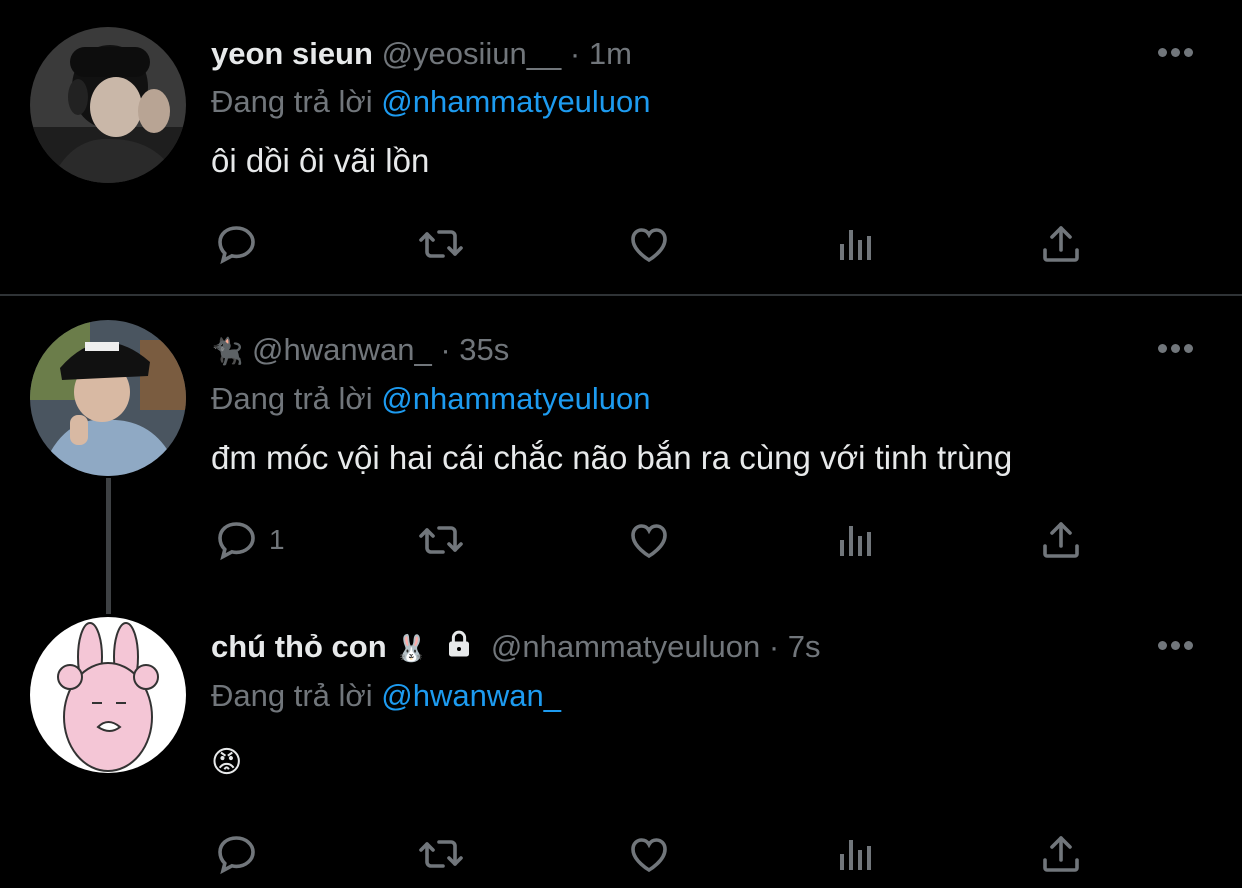 This screenshot has height=888, width=1242. What do you see at coordinates (471, 695) in the screenshot?
I see `mention-link: @hwanwan_` at bounding box center [471, 695].